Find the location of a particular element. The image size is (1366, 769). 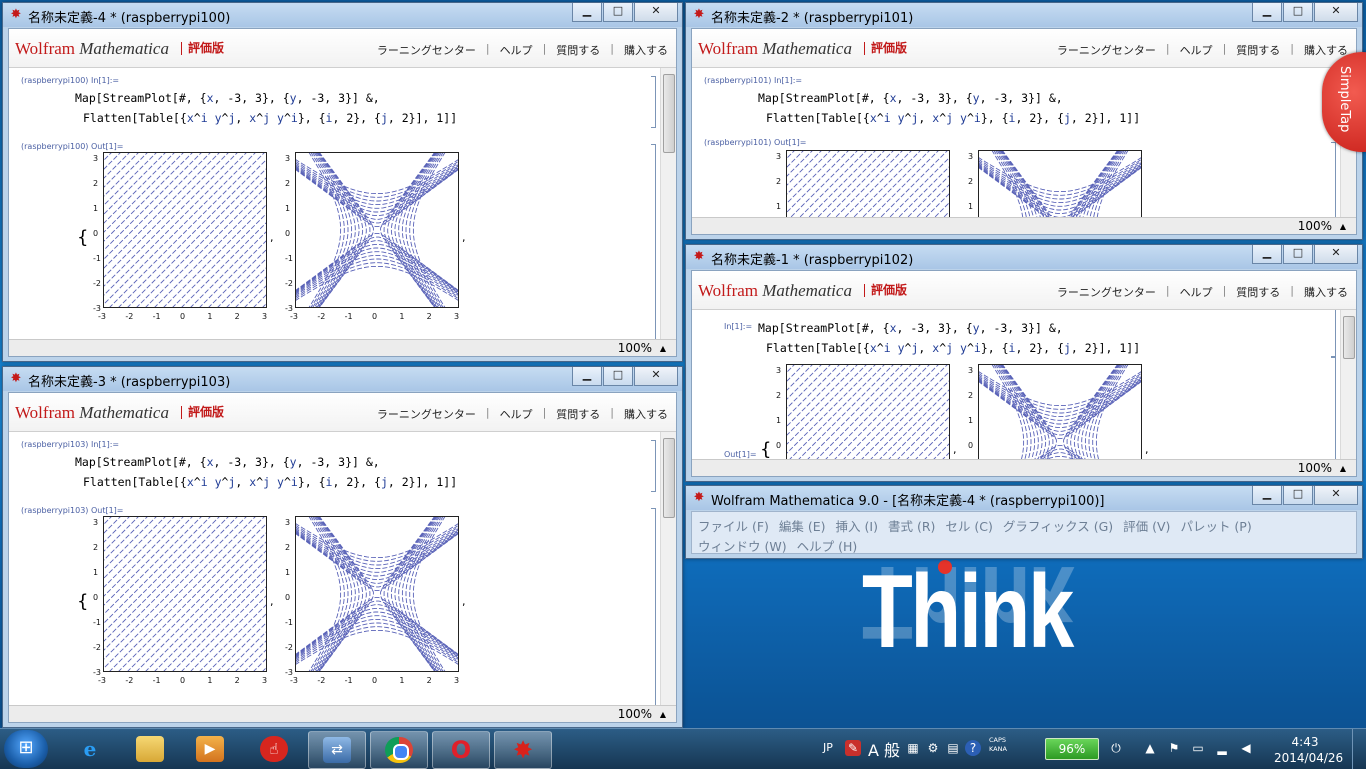

menu-item-menu_row1-4: セル (C) is located at coordinates (968, 526).